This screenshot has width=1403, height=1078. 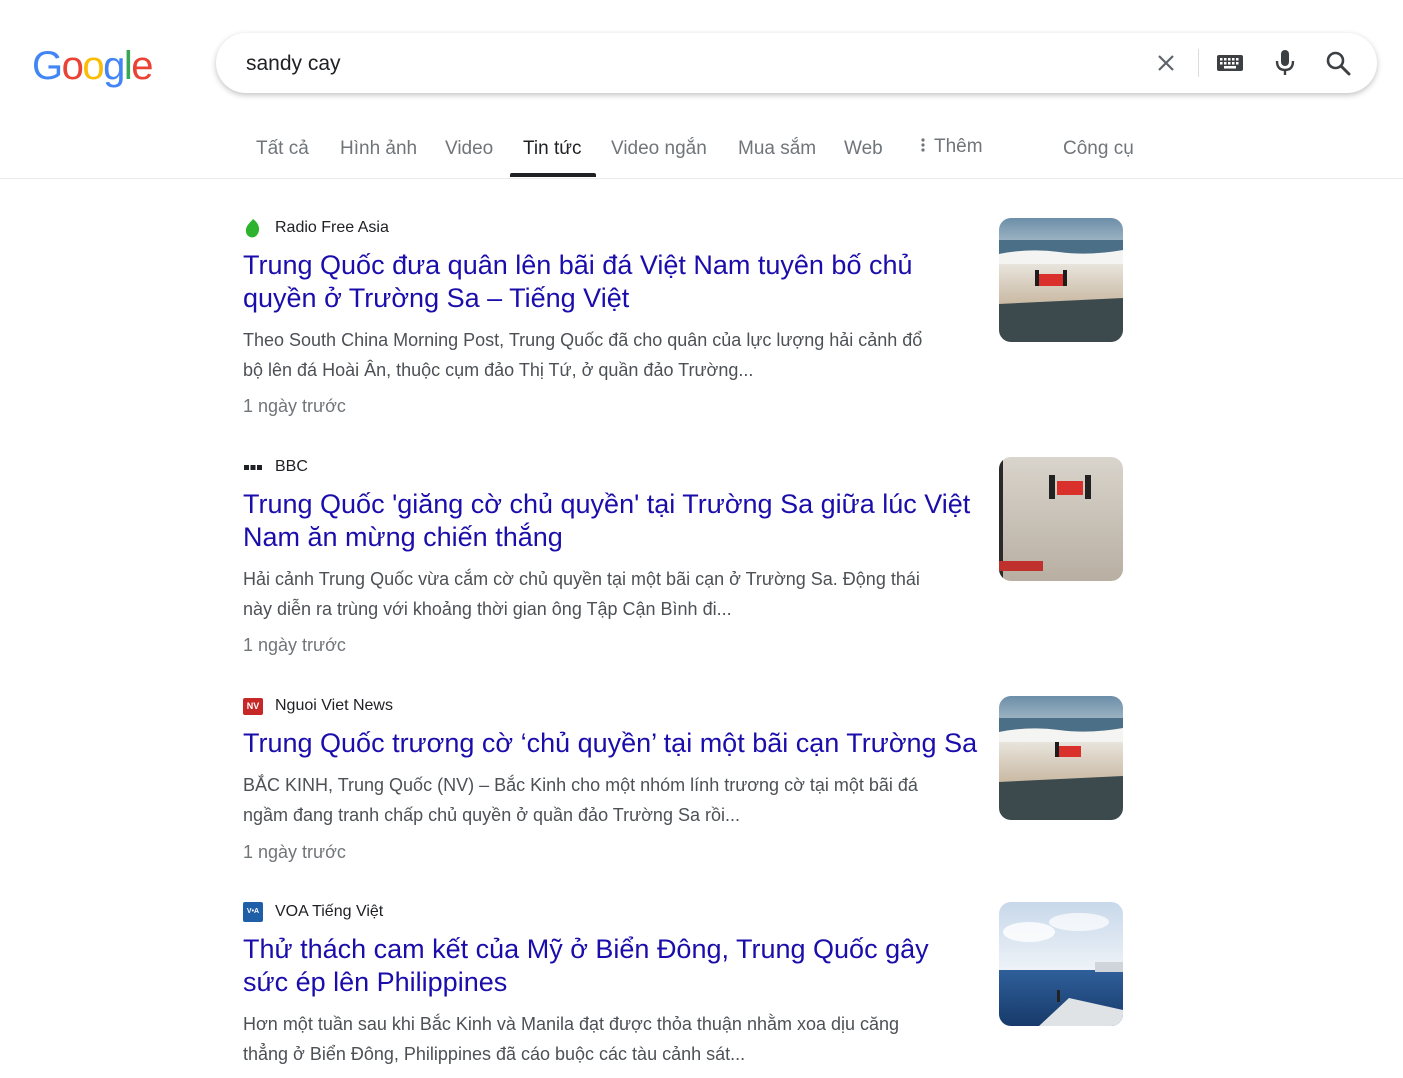 What do you see at coordinates (378, 149) in the screenshot?
I see `tab-images: Hình ảnh` at bounding box center [378, 149].